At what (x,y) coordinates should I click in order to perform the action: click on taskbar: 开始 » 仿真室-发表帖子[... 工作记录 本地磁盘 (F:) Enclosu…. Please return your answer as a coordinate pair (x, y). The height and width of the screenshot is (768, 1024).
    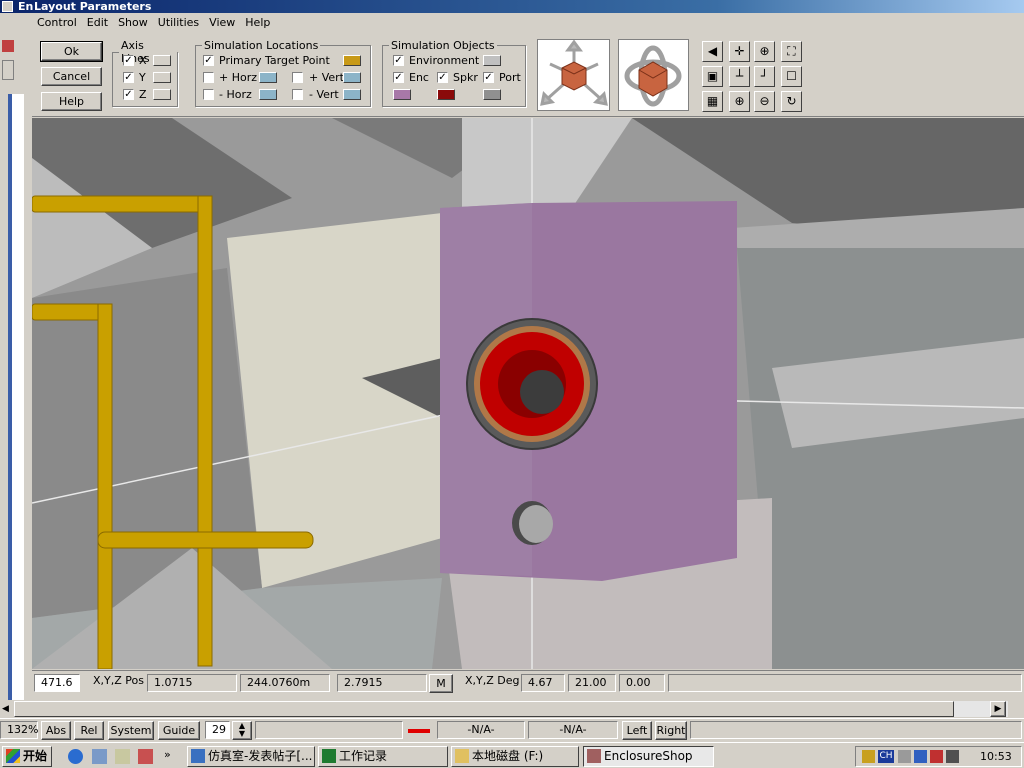
    Looking at the image, I should click on (512, 755).